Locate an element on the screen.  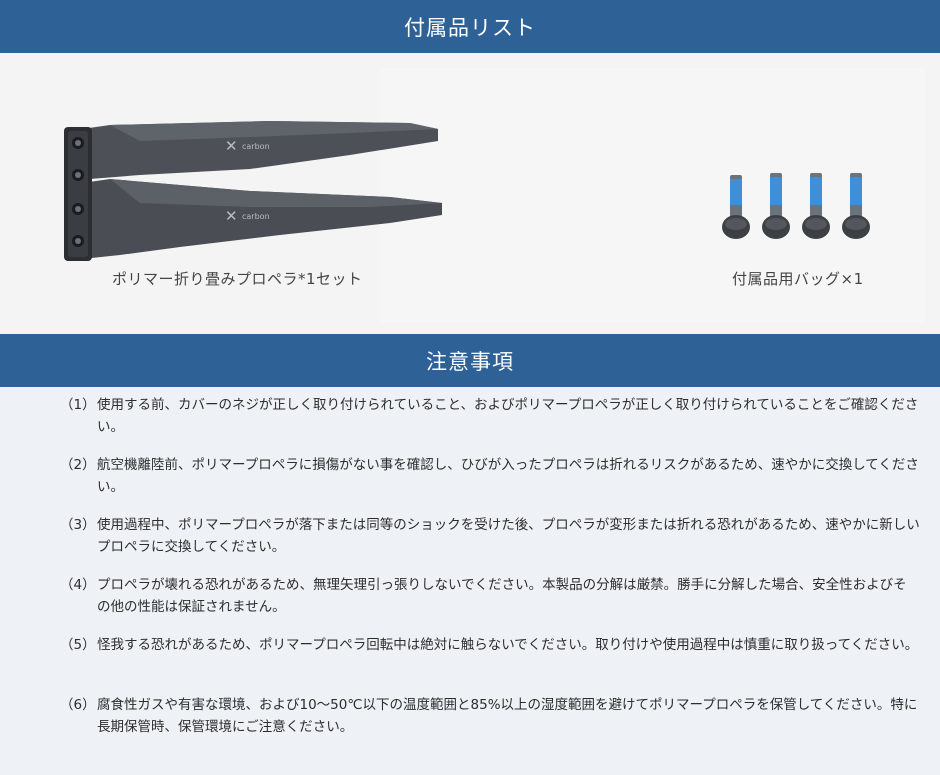
precaution-number: （4） is located at coordinates (78, 585).